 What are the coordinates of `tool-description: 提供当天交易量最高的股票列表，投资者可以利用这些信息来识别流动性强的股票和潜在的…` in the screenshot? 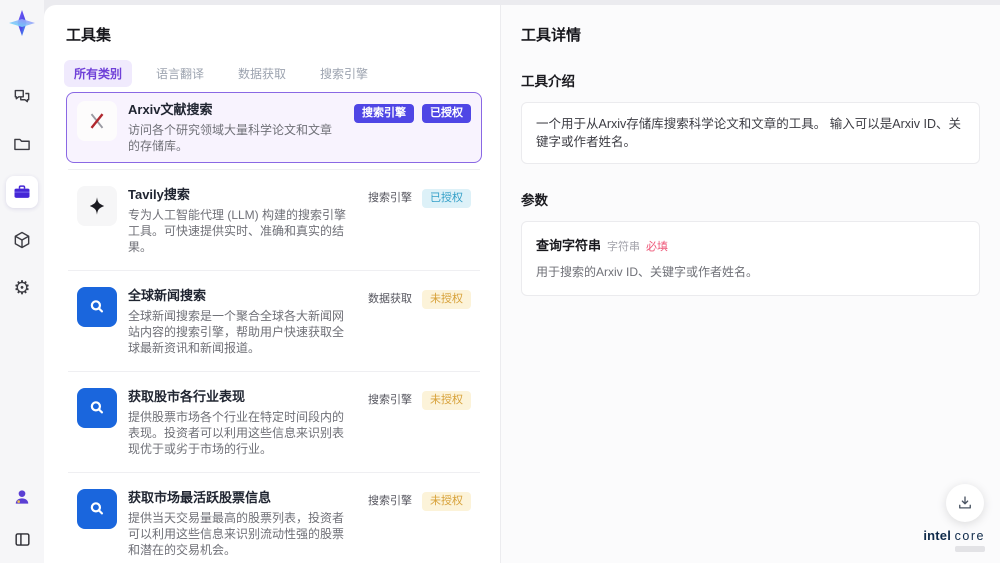 It's located at (236, 534).